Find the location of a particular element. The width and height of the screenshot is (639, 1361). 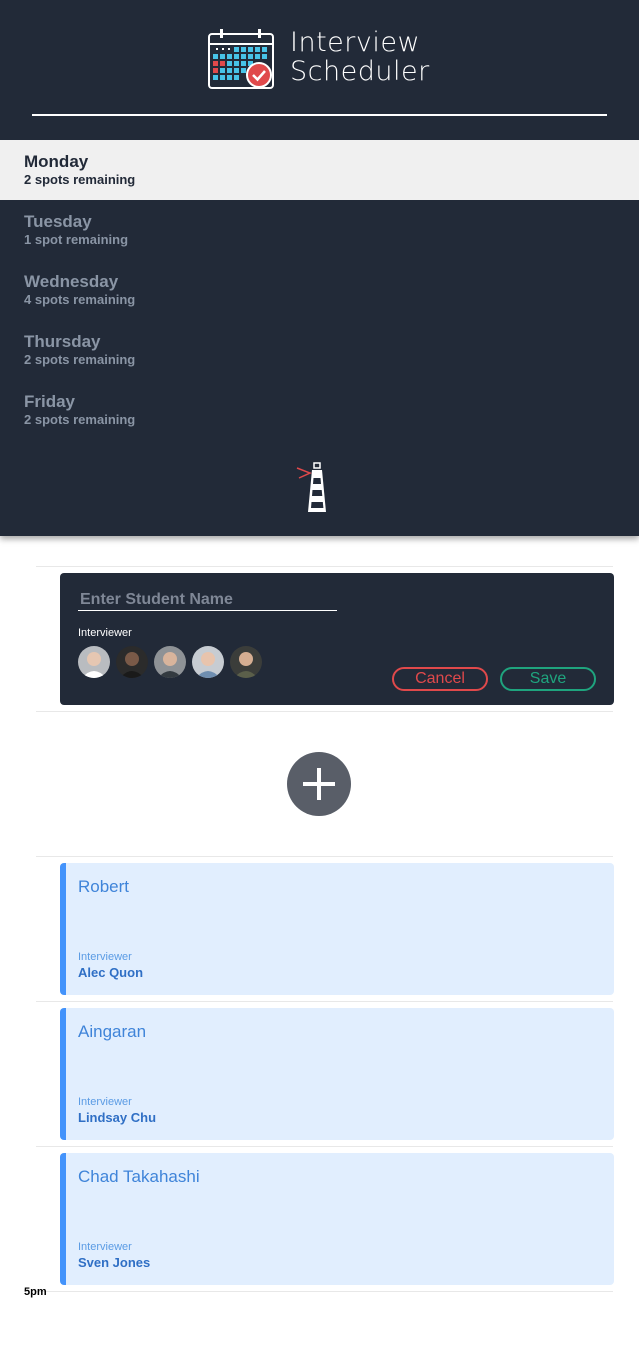

interviewer-label: Interviewer is located at coordinates (105, 633).